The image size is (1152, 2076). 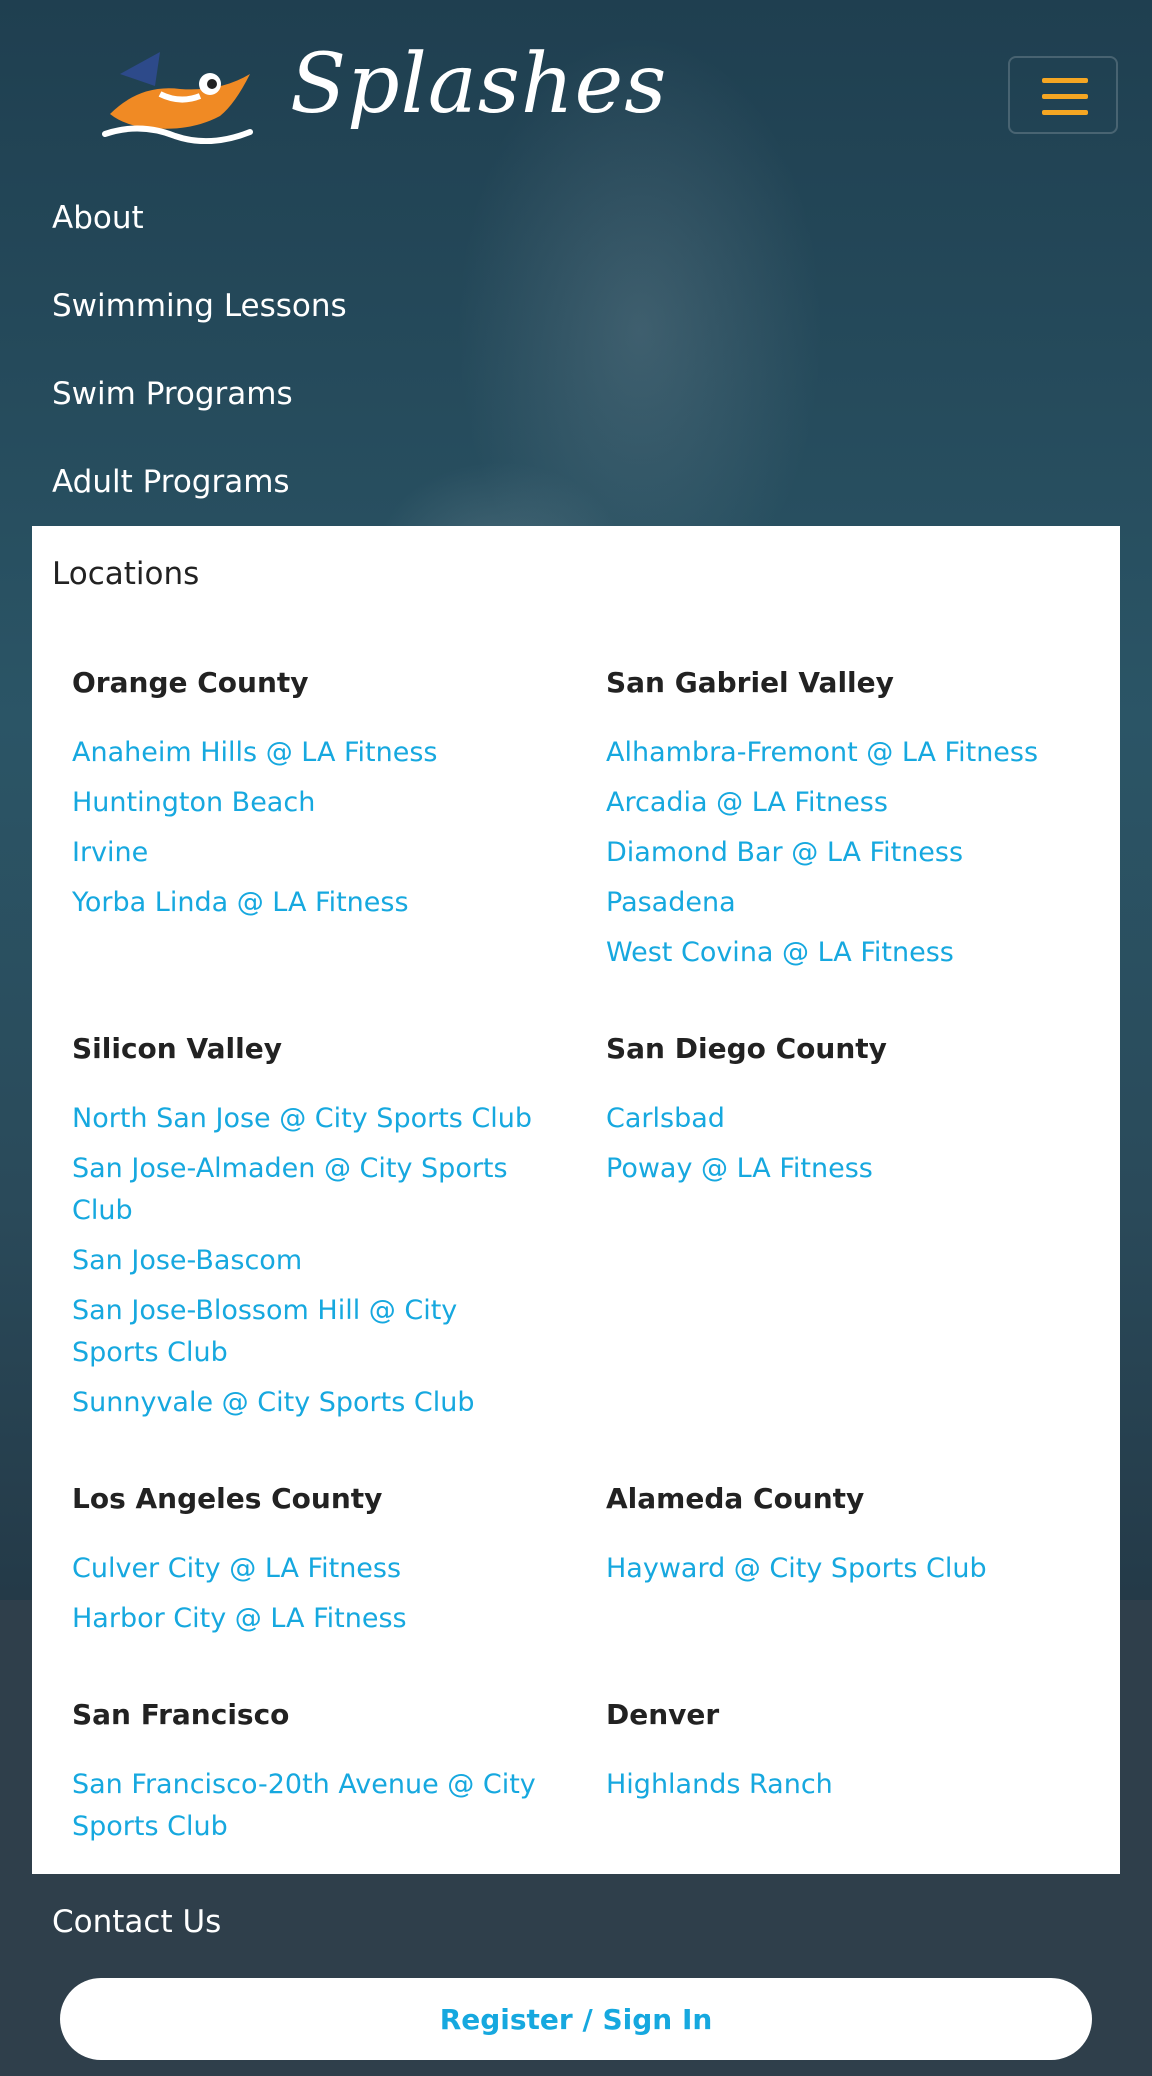 I want to click on location-link: San Jose-Blossom Hill @ City Sports Club, so click(x=307, y=1332).